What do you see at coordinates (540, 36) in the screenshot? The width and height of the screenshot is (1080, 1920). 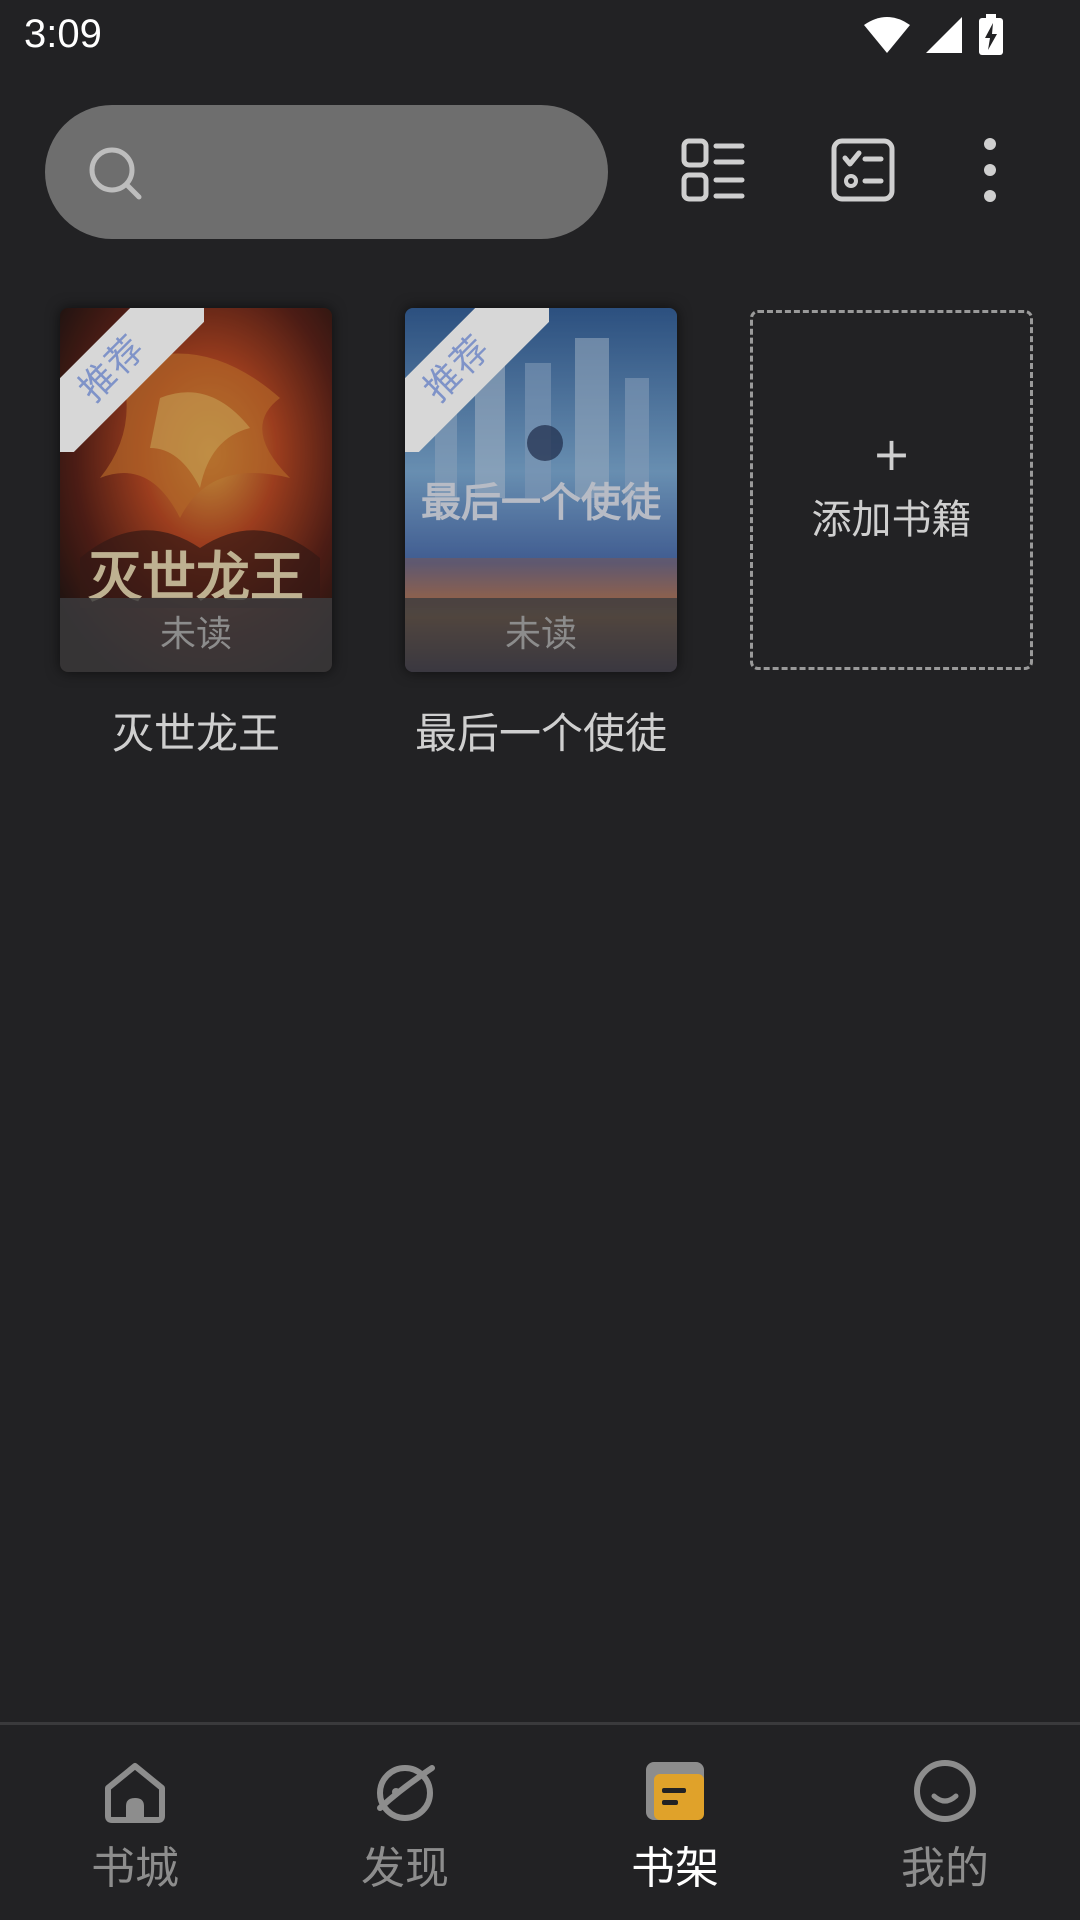 I see `status-bar: 3:09` at bounding box center [540, 36].